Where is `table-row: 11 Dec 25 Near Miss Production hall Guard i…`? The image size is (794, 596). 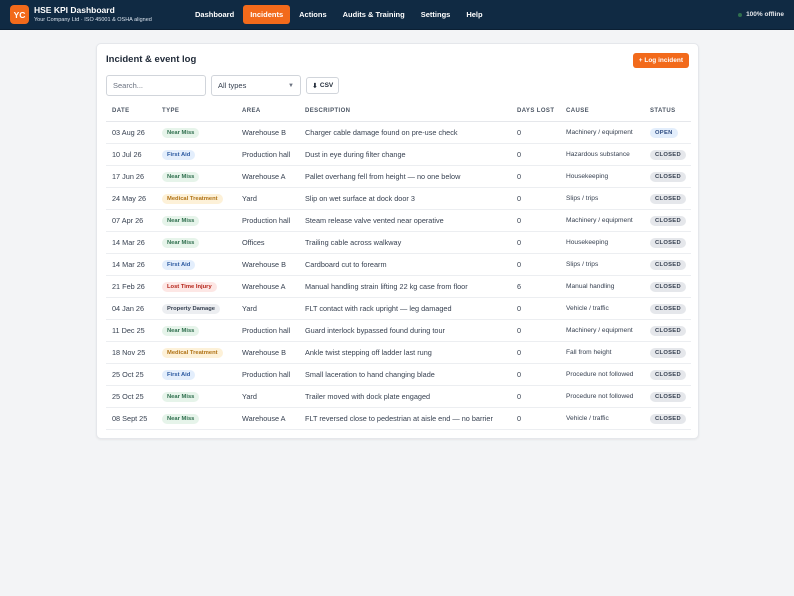
table-row: 11 Dec 25 Near Miss Production hall Guard i… is located at coordinates (398, 330).